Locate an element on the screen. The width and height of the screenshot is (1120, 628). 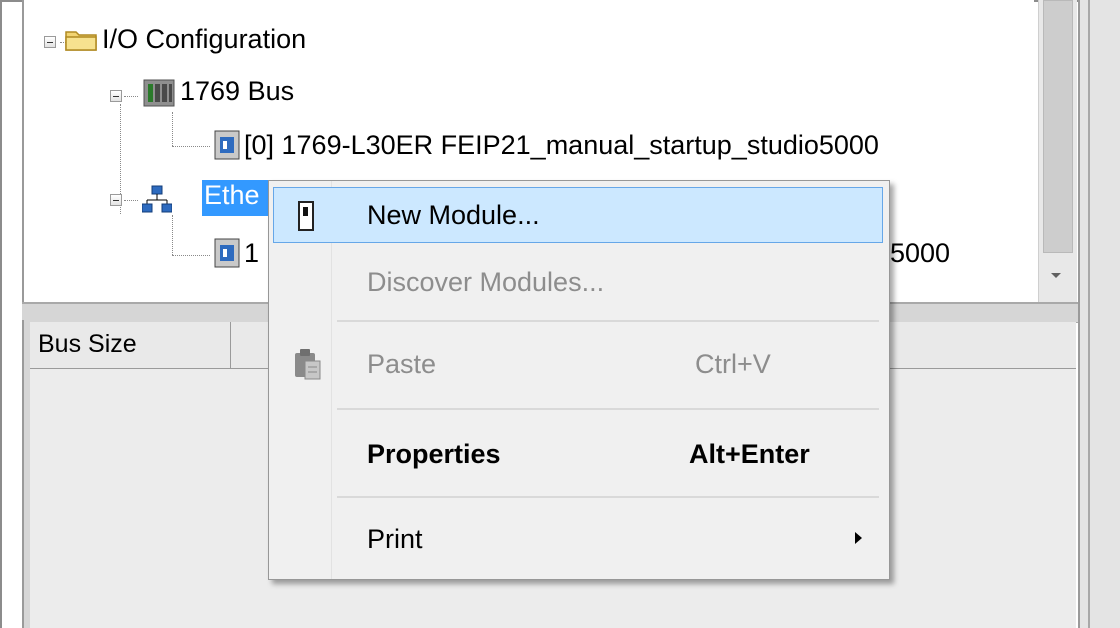
menu-item-properties: Properties Alt+Enter is located at coordinates (578, 455).